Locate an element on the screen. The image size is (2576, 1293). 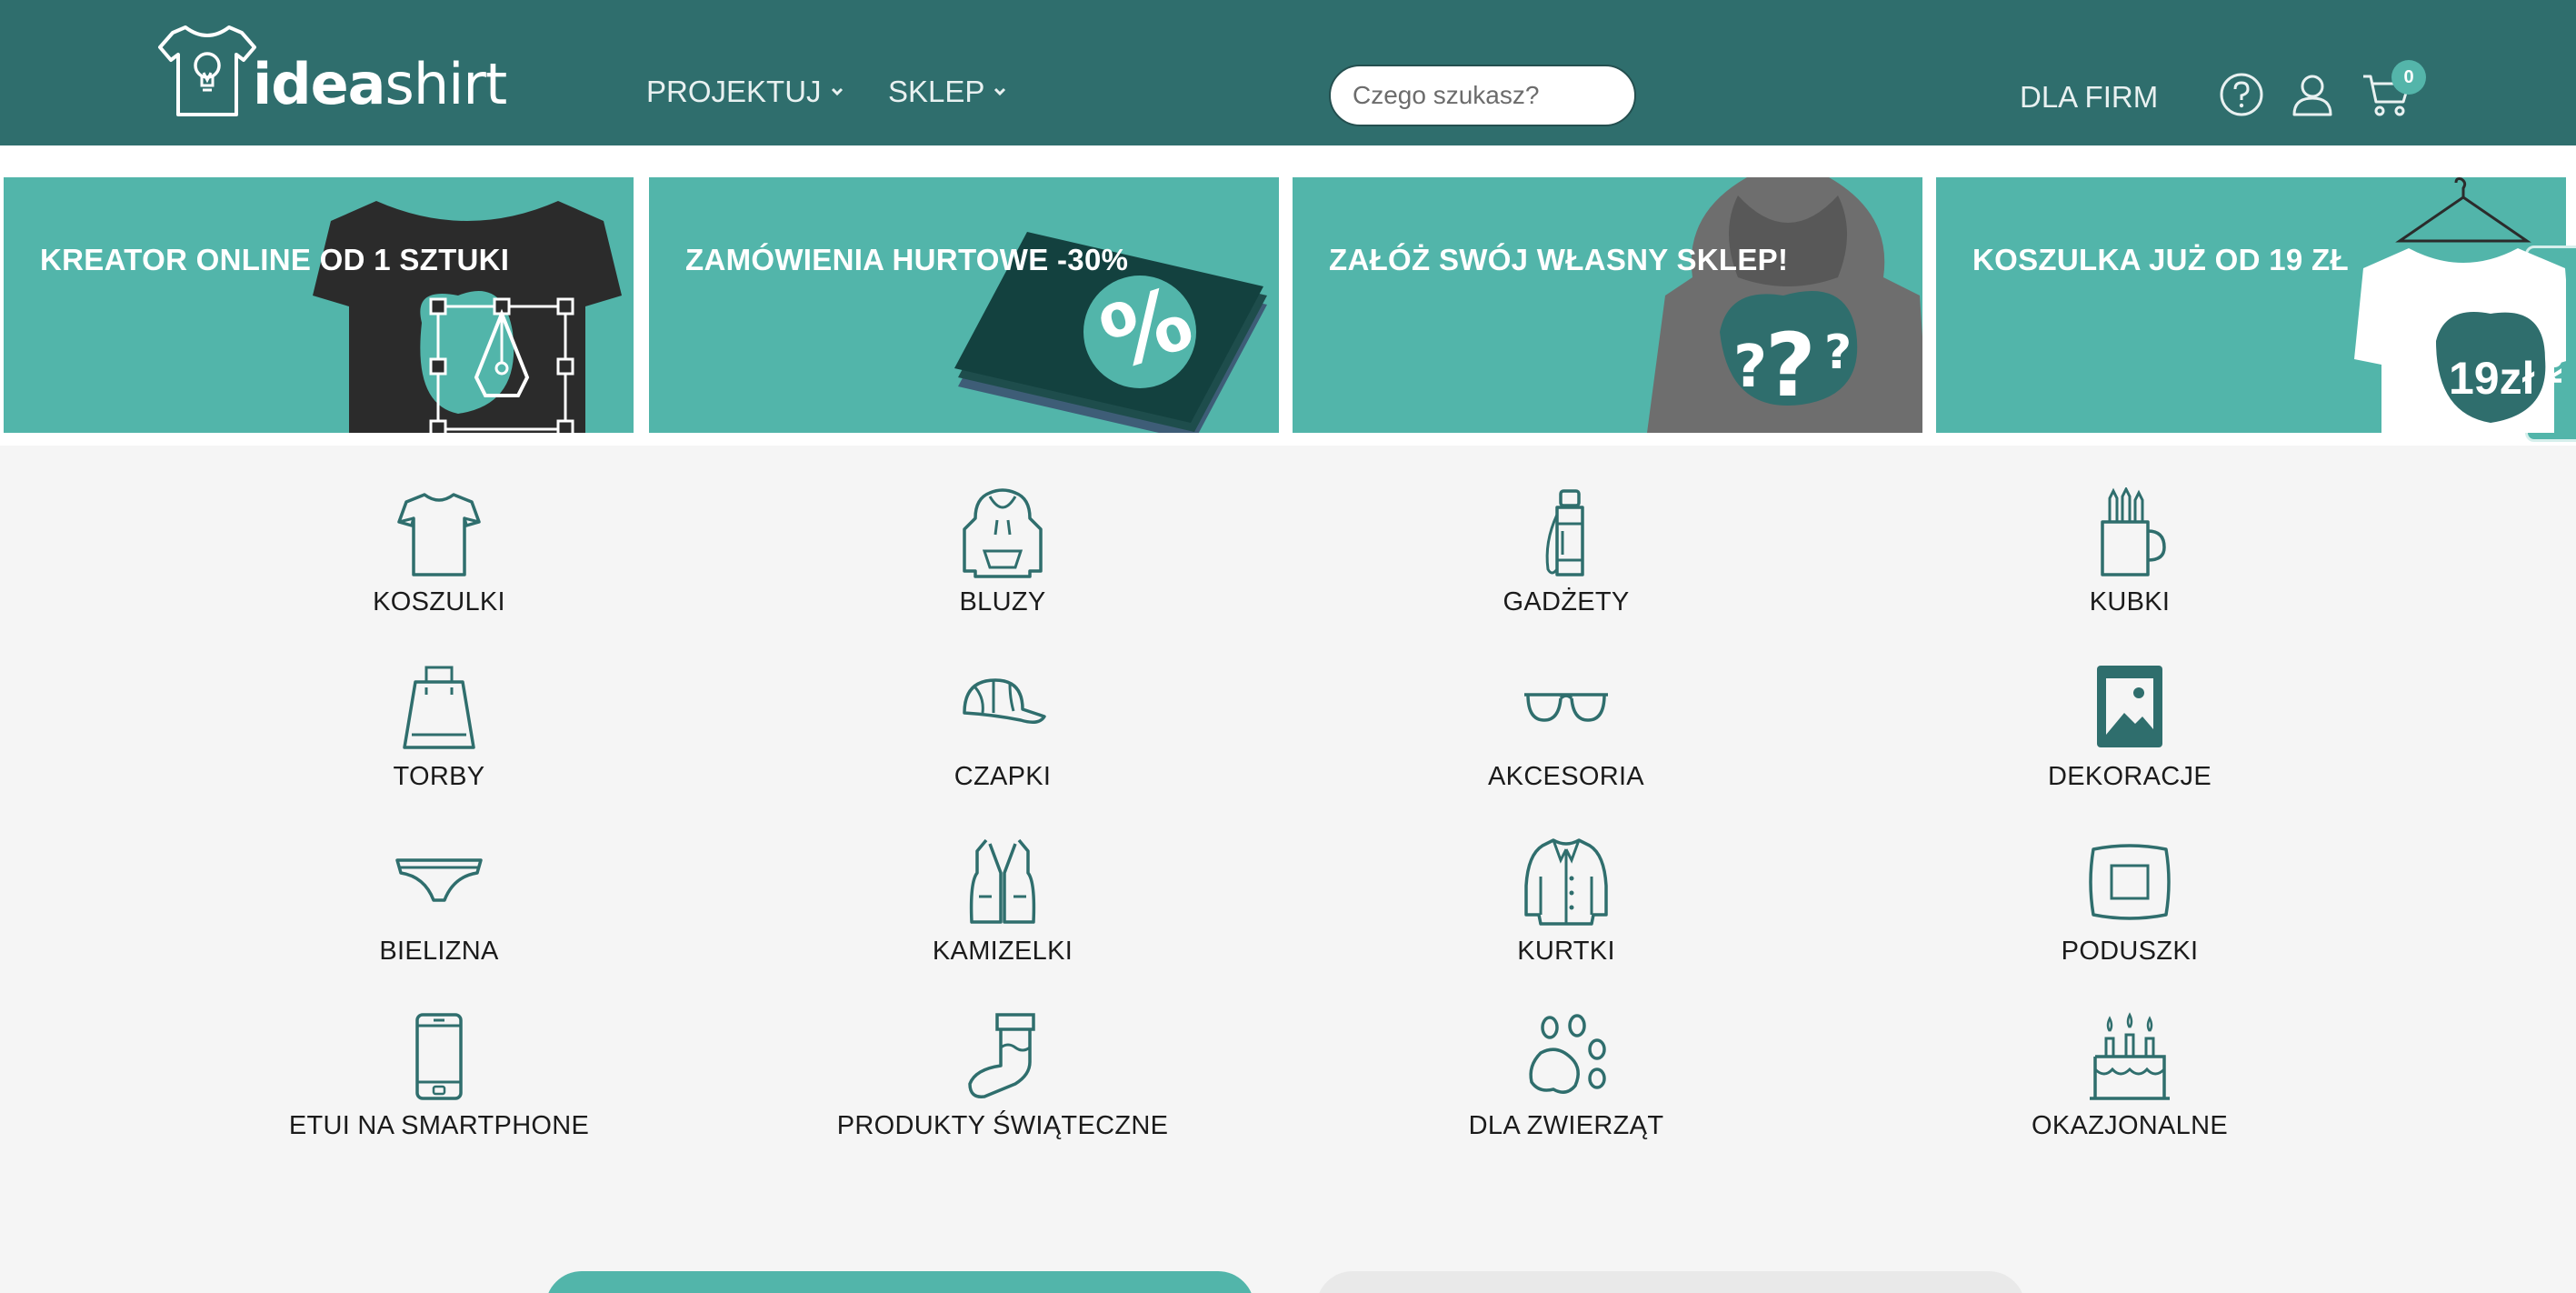
christmas-stocking-icon is located at coordinates (1001, 1055).